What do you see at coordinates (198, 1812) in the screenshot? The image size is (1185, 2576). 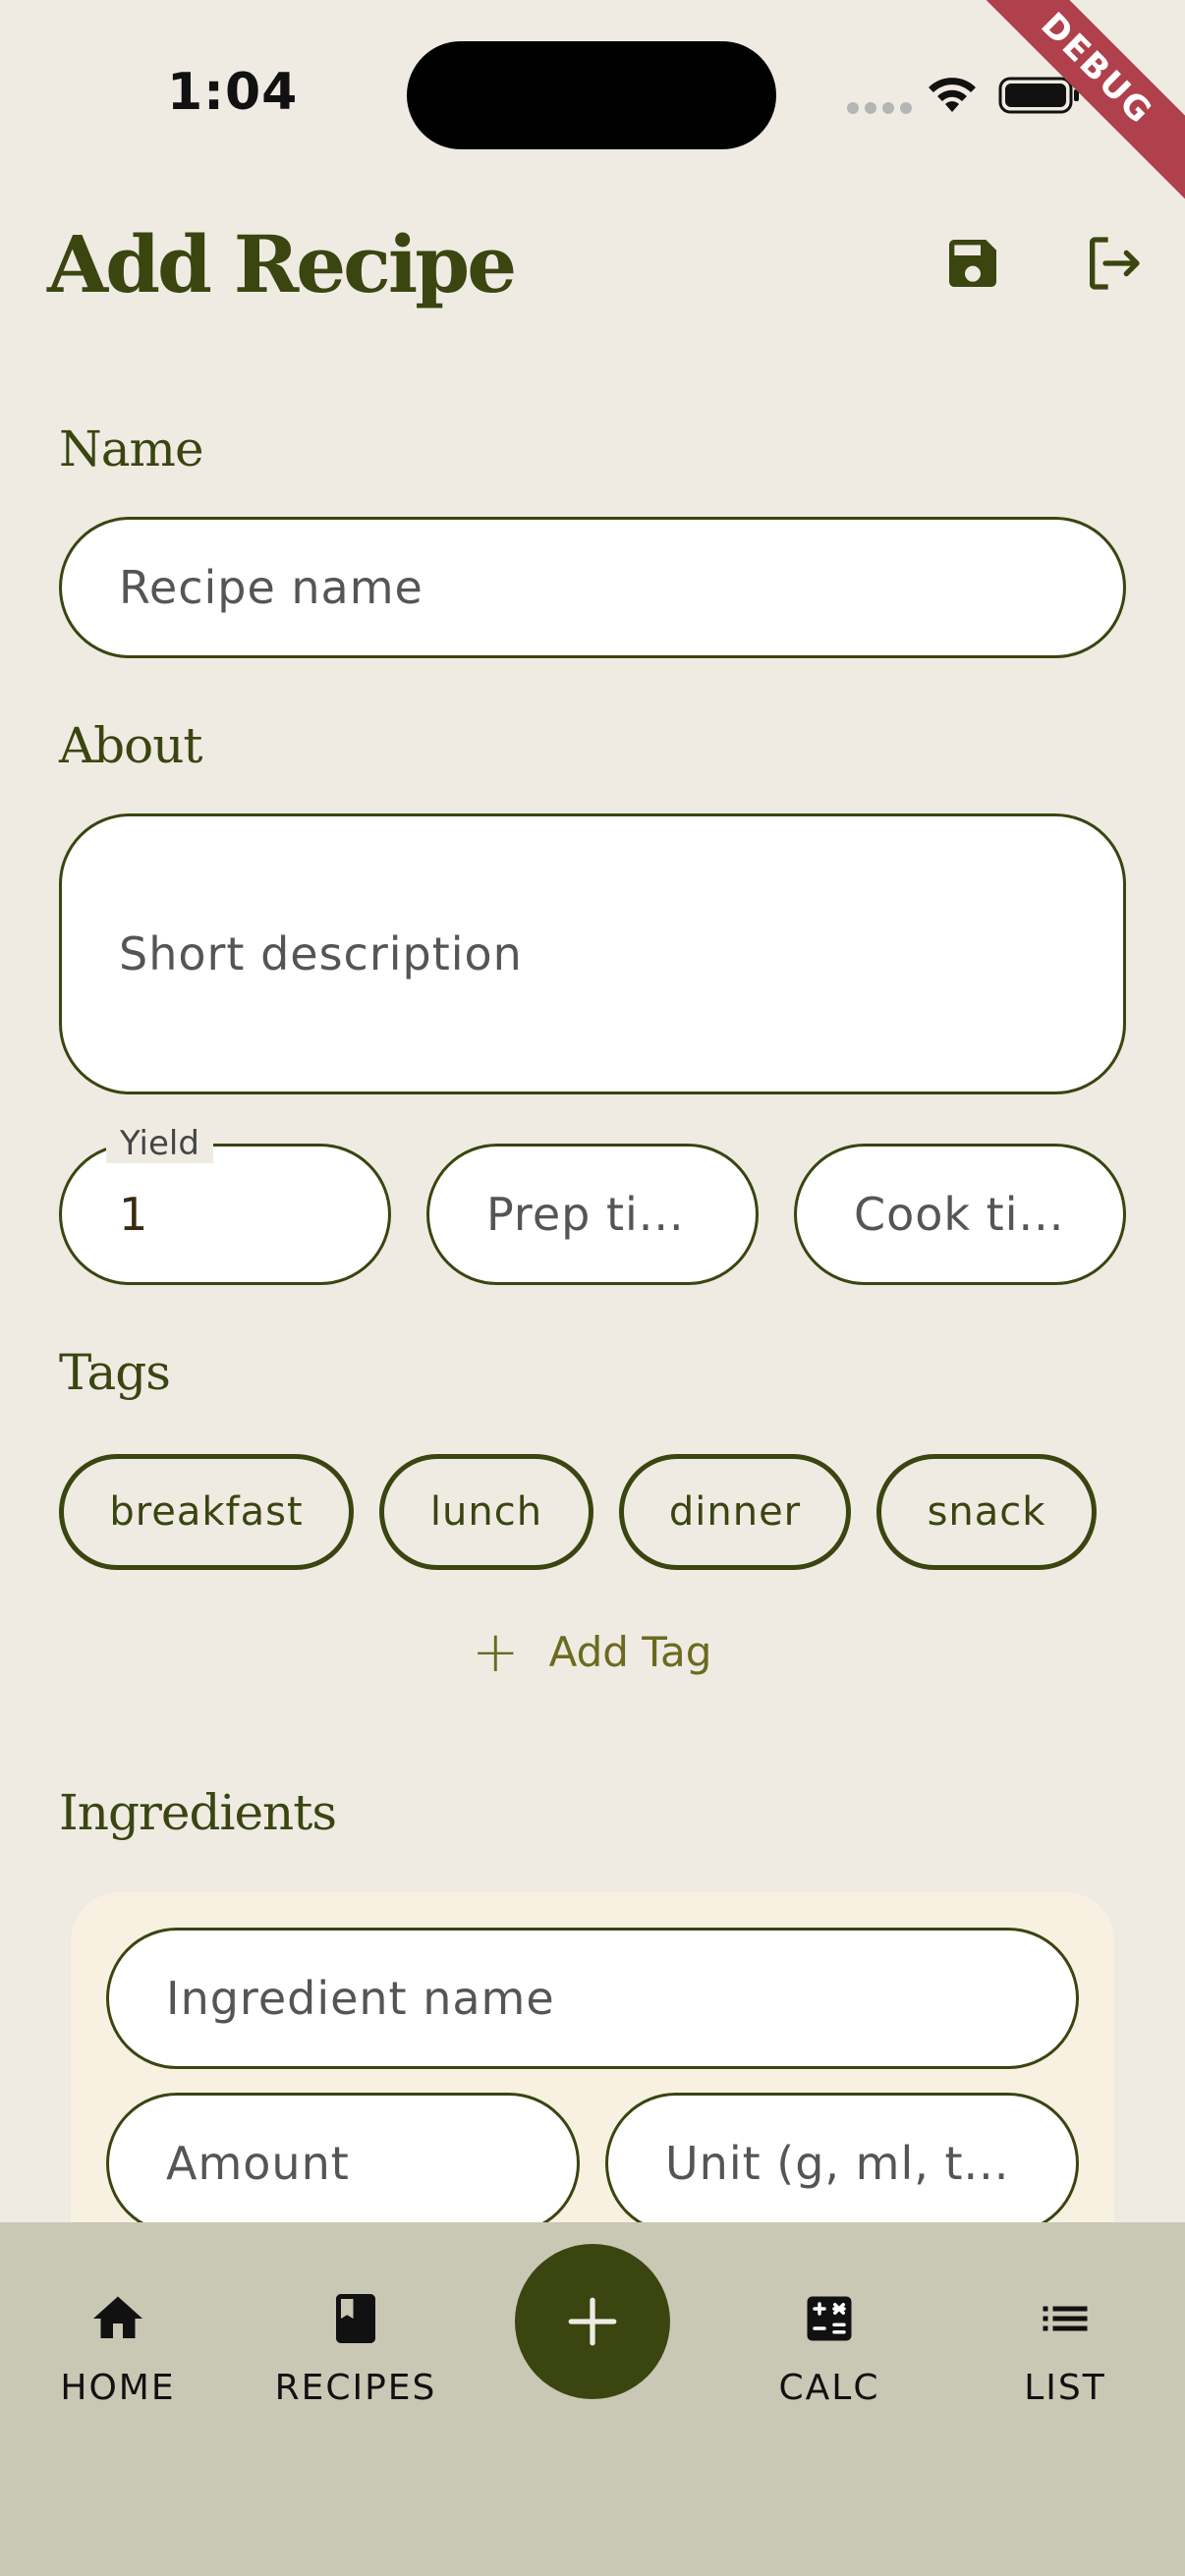 I see `ingredients-label: Ingredients` at bounding box center [198, 1812].